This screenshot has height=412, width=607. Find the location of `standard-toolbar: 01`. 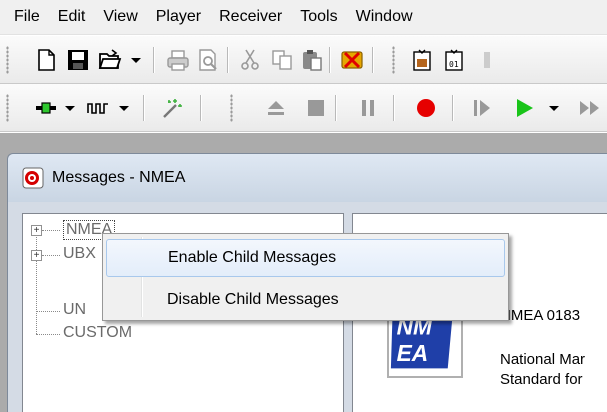

standard-toolbar: 01 is located at coordinates (303, 60).